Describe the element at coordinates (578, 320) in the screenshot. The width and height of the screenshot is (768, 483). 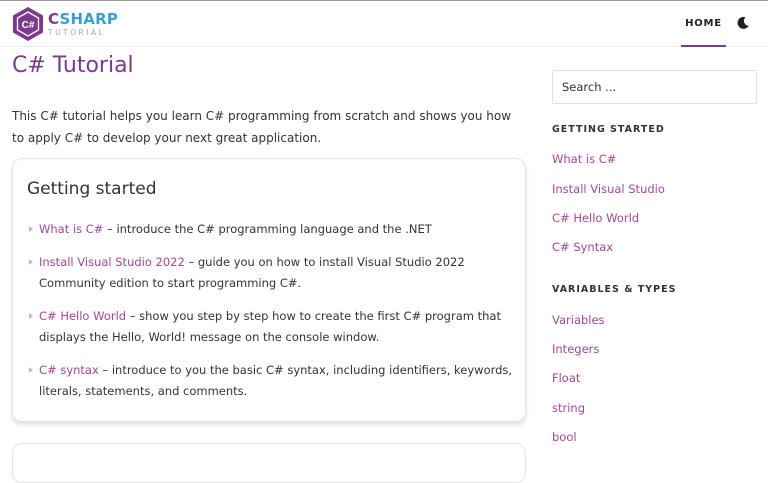
I see `sidebar-link-variables: Variables` at that location.